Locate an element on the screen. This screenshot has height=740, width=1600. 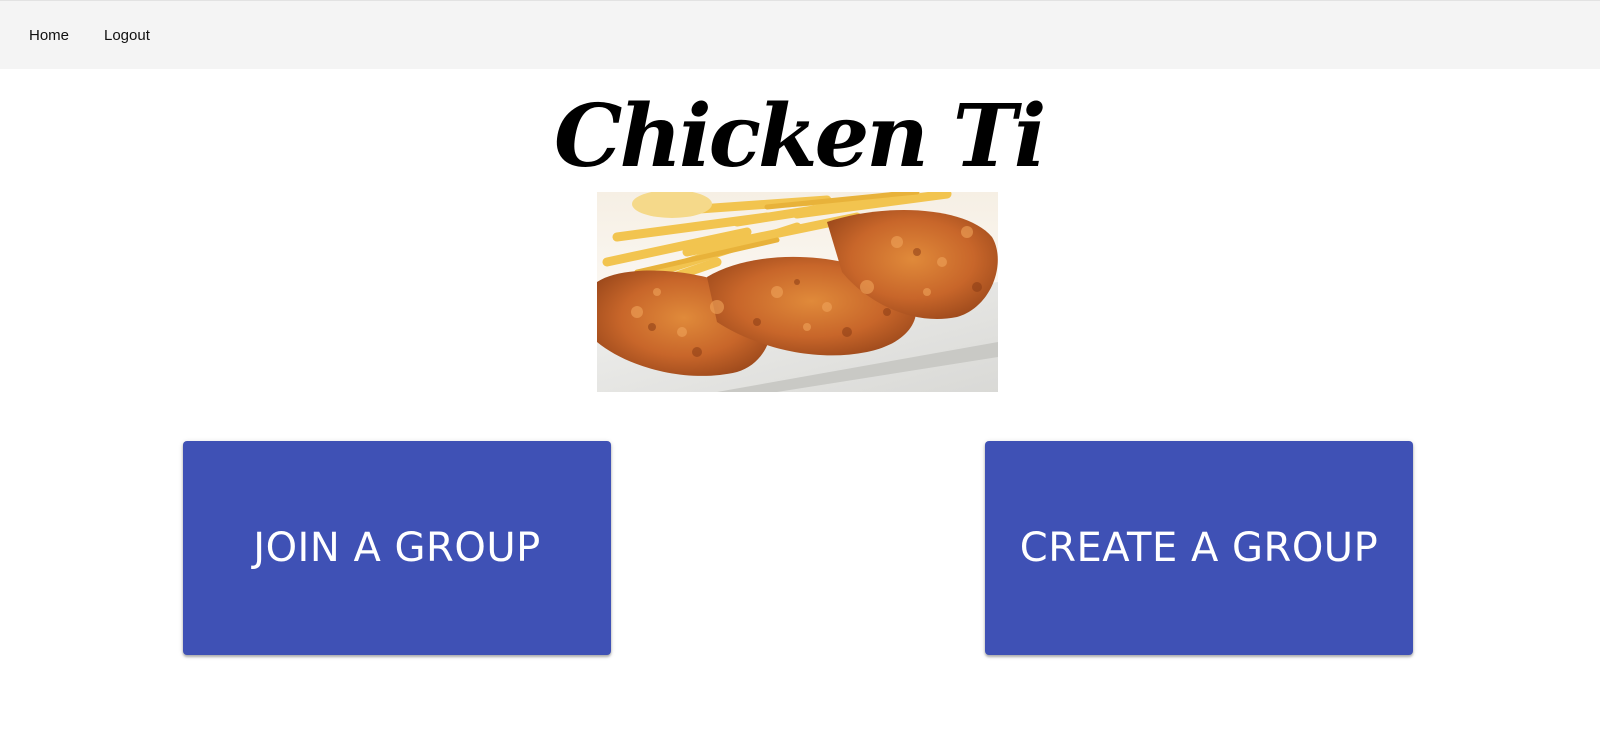
logo-wordmark: Chicken Tinder is located at coordinates (910, 136).